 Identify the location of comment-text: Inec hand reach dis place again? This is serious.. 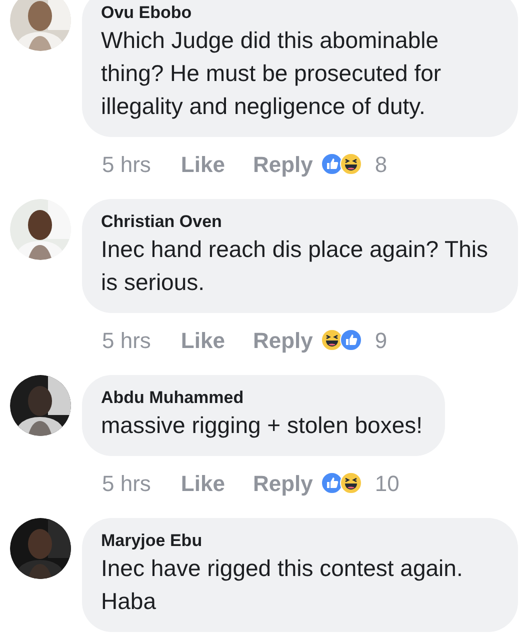
(295, 266).